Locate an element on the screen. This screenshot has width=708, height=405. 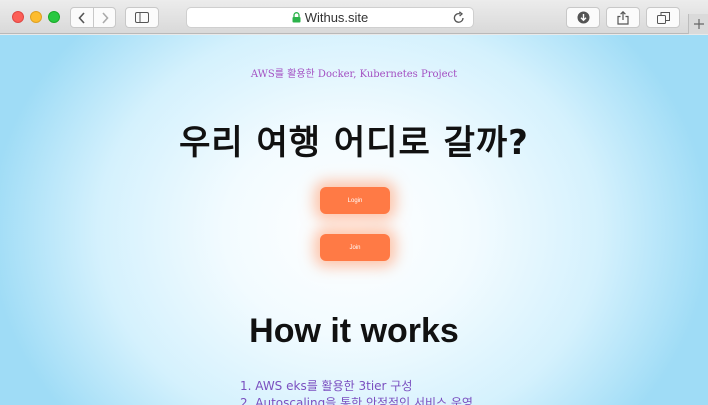
project-subtitle: AWS를 활용한 Docker, Kubernetes Project is located at coordinates (354, 74).